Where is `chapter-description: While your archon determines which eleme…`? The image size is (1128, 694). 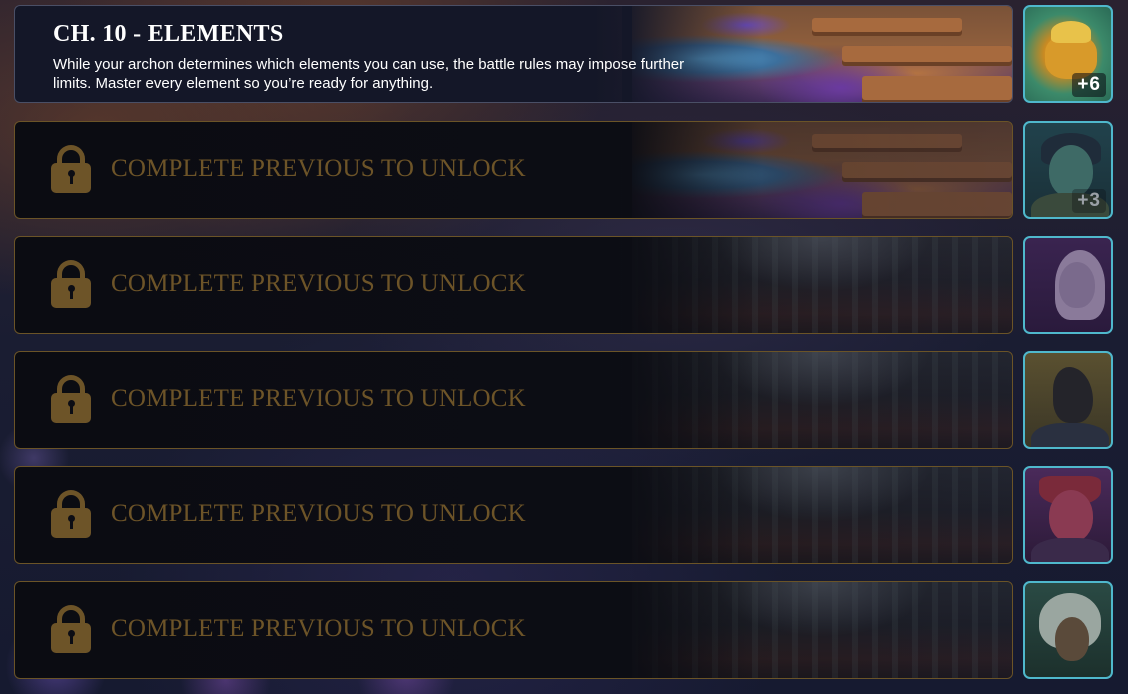 chapter-description: While your archon determines which eleme… is located at coordinates (369, 74).